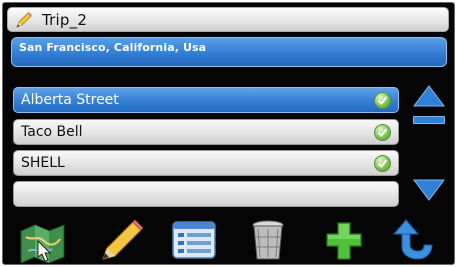 The image size is (459, 267). What do you see at coordinates (229, 52) in the screenshot?
I see `address-bar: San Francisco, California, Usa` at bounding box center [229, 52].